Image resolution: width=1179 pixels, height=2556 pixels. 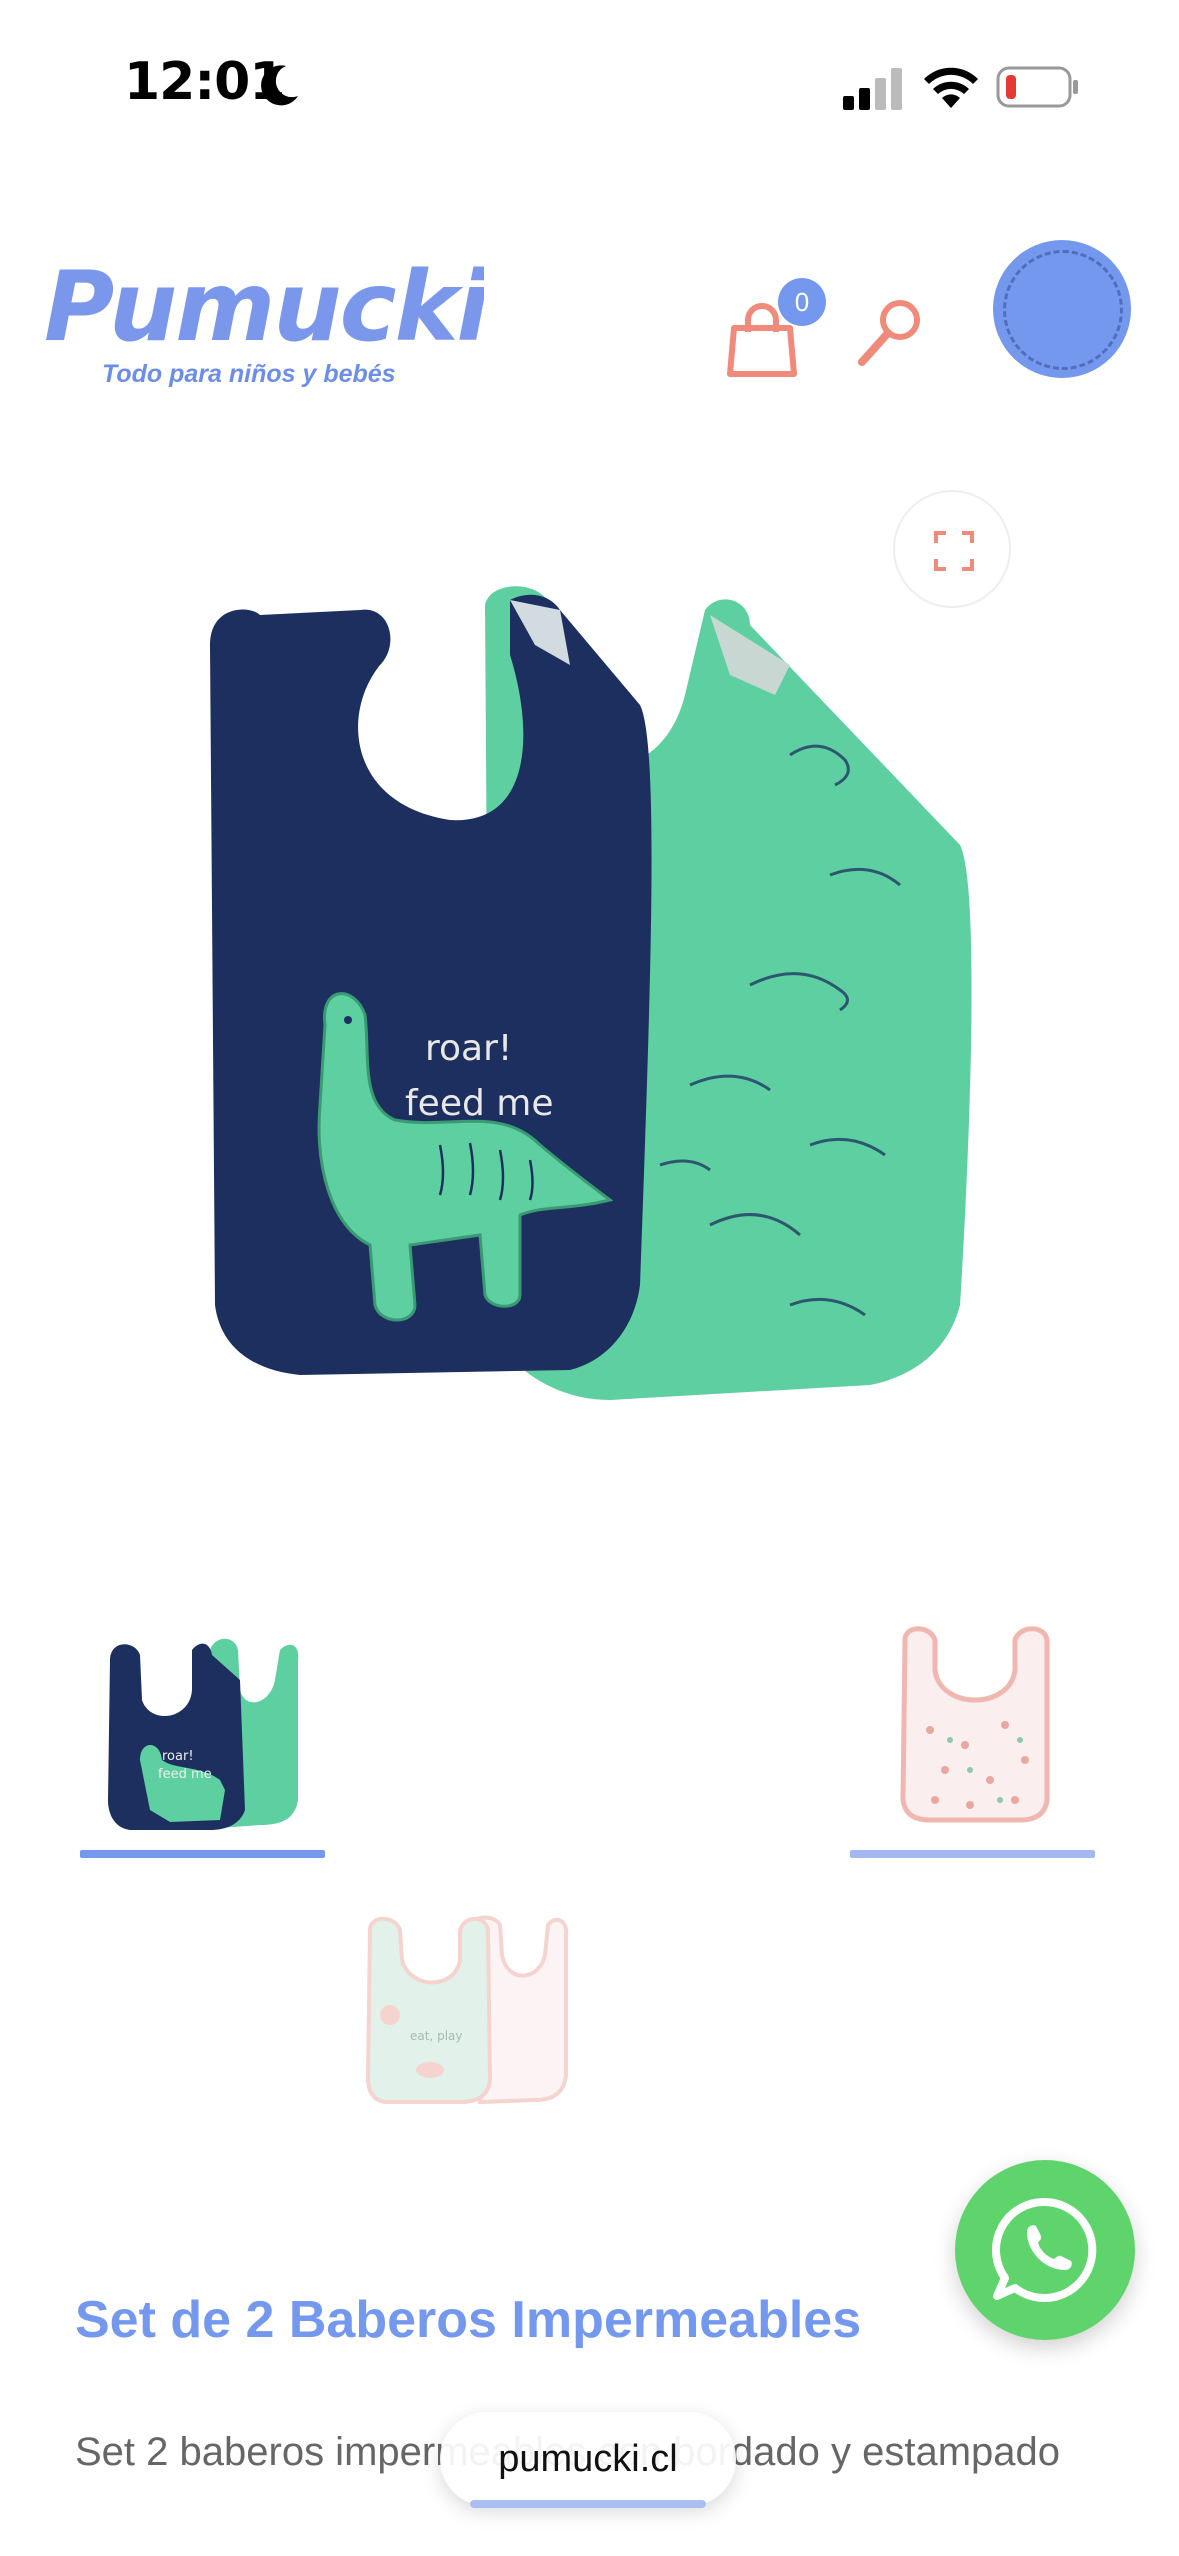 What do you see at coordinates (890, 333) in the screenshot?
I see `search-icon` at bounding box center [890, 333].